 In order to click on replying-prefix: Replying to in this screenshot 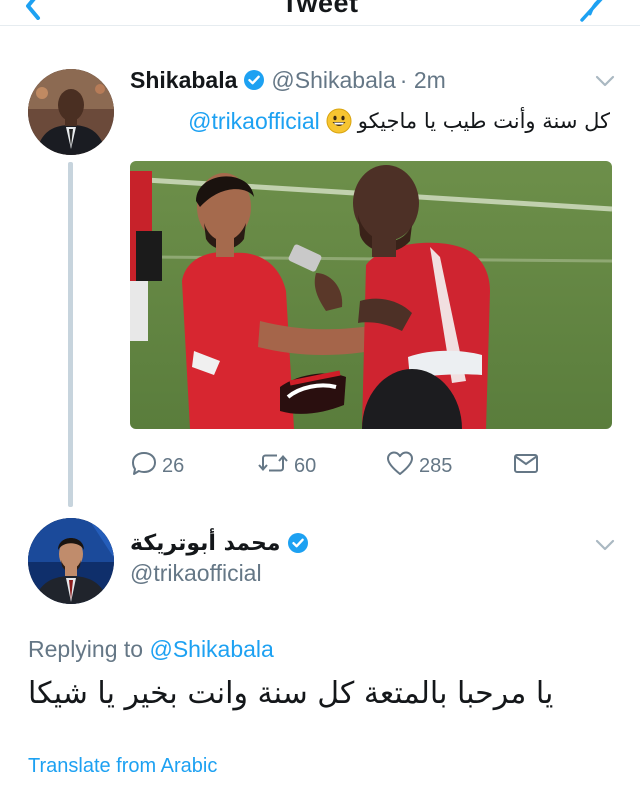, I will do `click(86, 649)`.